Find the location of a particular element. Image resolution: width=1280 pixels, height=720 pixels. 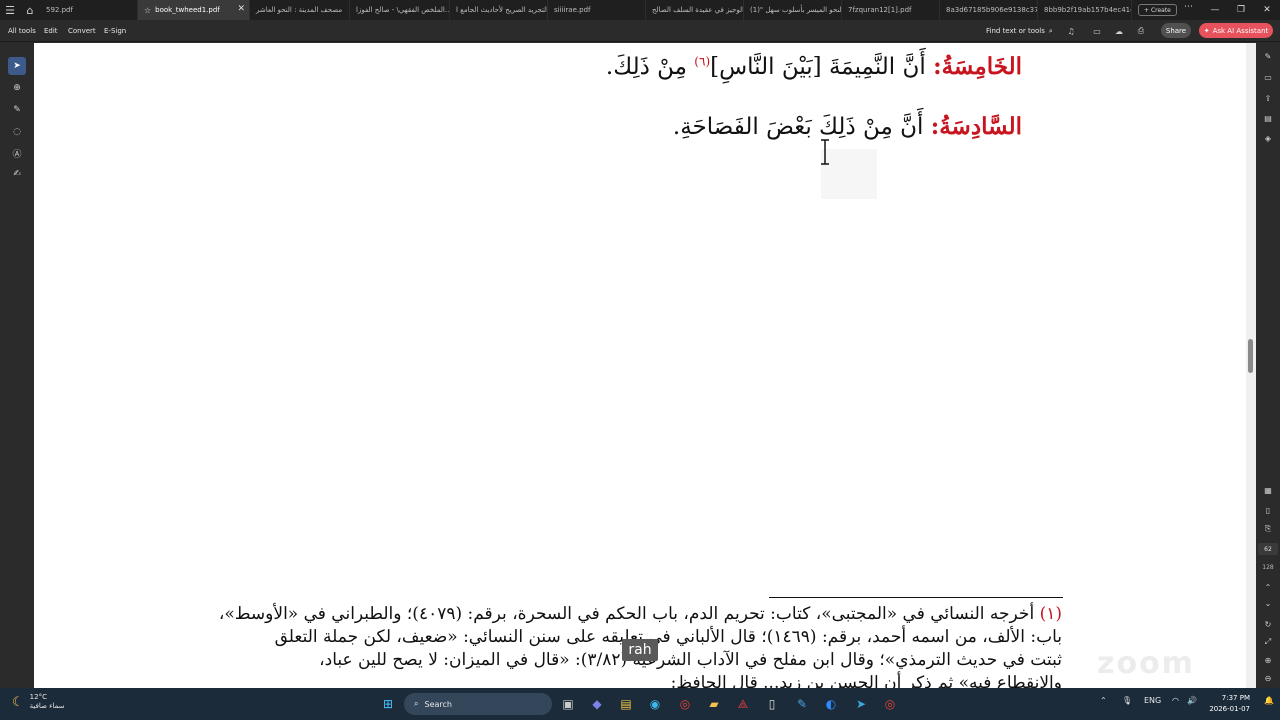

print-icon: ⎙ is located at coordinates (1141, 31).